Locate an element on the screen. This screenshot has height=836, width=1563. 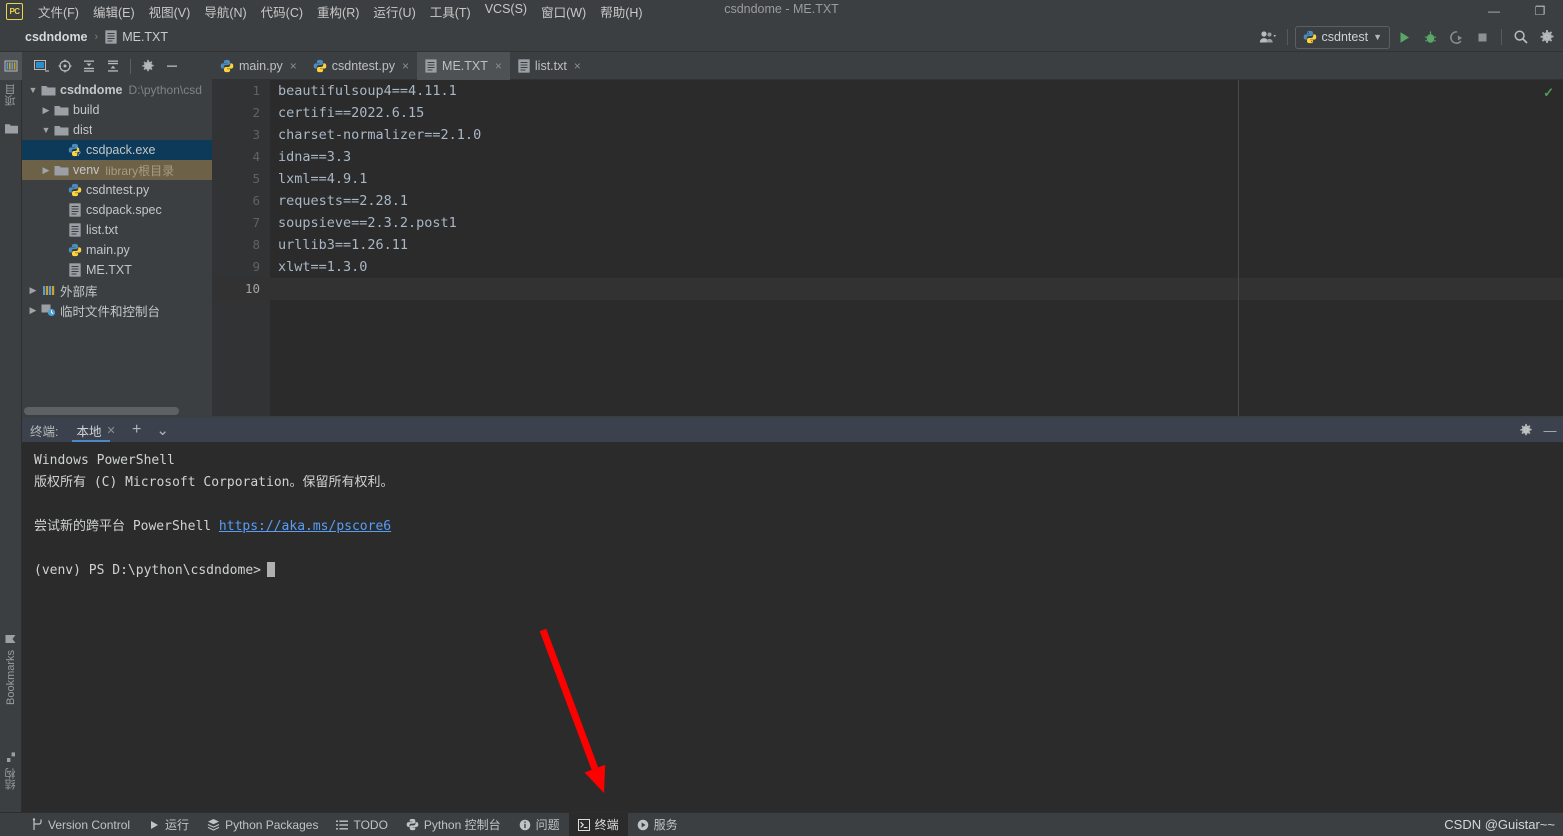
menu-code: 代码(C) is located at coordinates (282, 11).